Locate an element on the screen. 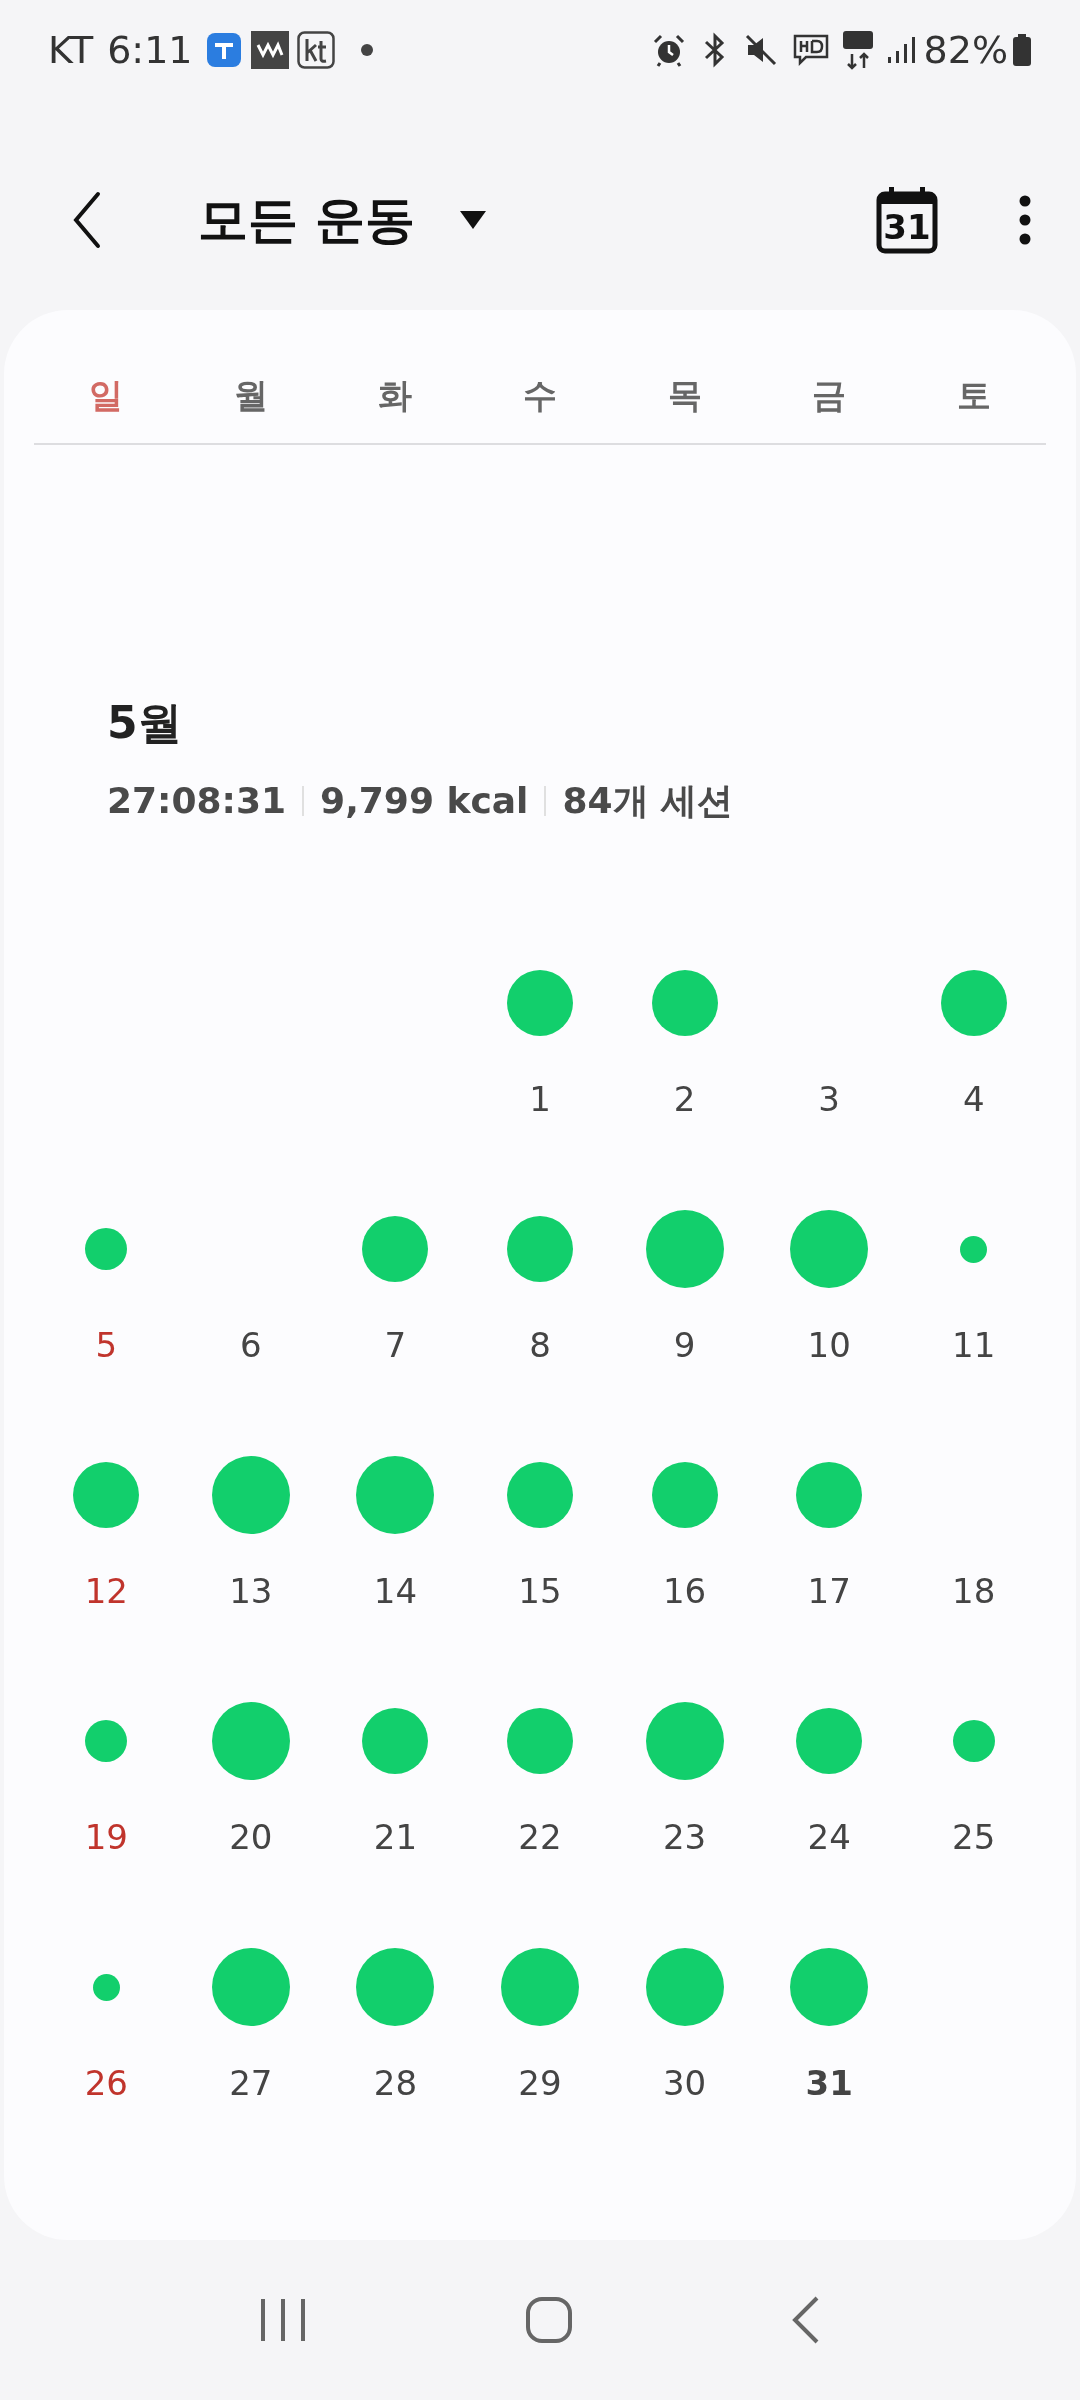 The height and width of the screenshot is (2400, 1080). workout-filter-dropdown: 모든 운동 is located at coordinates (343, 220).